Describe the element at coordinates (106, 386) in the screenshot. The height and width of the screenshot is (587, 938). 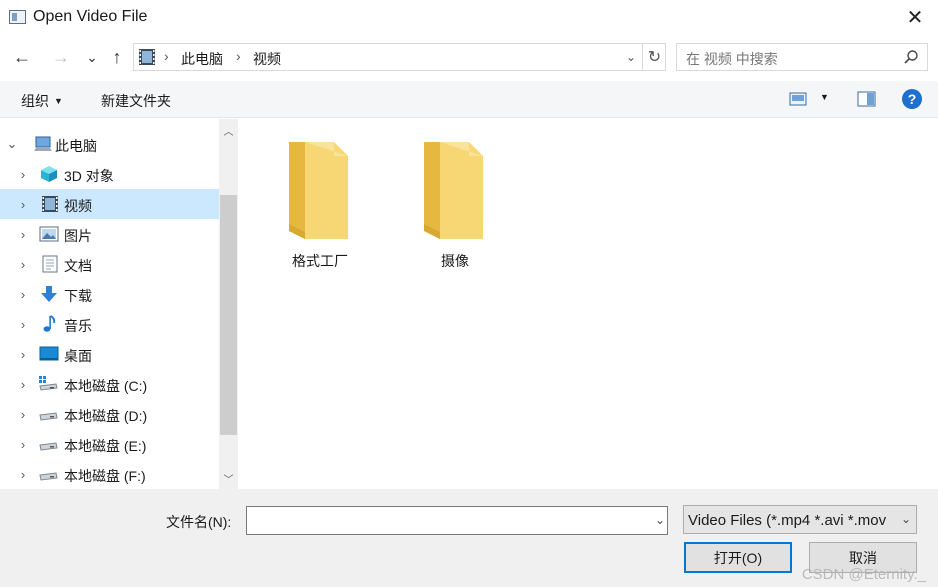
I see `tree-label: 本地磁盘 (C:)` at that location.